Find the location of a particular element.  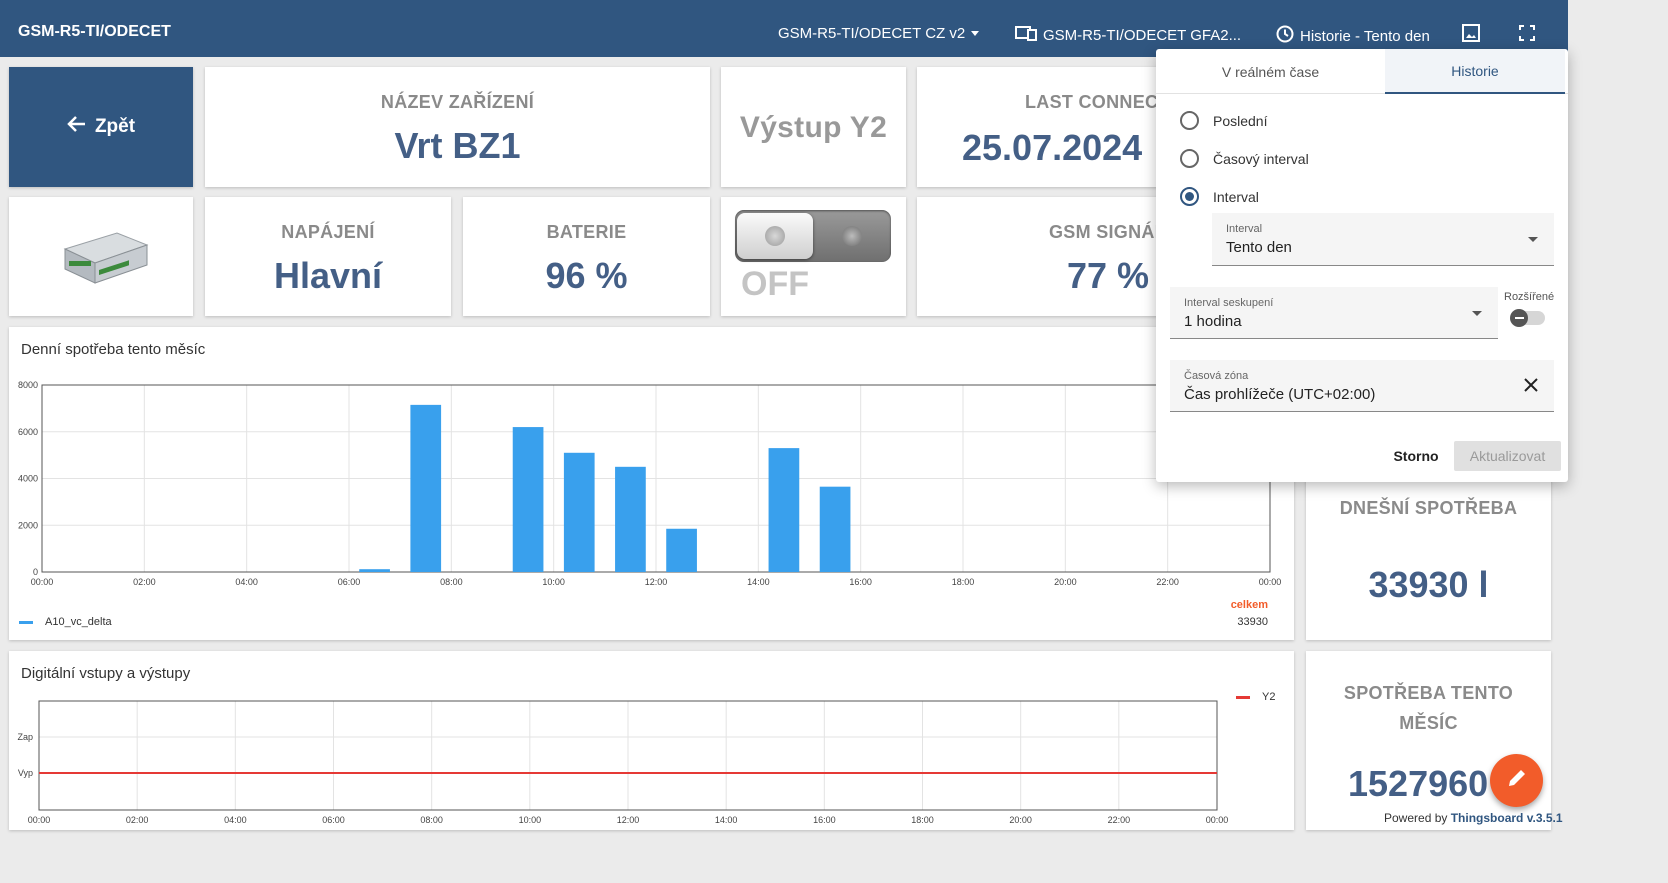

chart1-legend-item: A10_vc_delta is located at coordinates (65, 622).